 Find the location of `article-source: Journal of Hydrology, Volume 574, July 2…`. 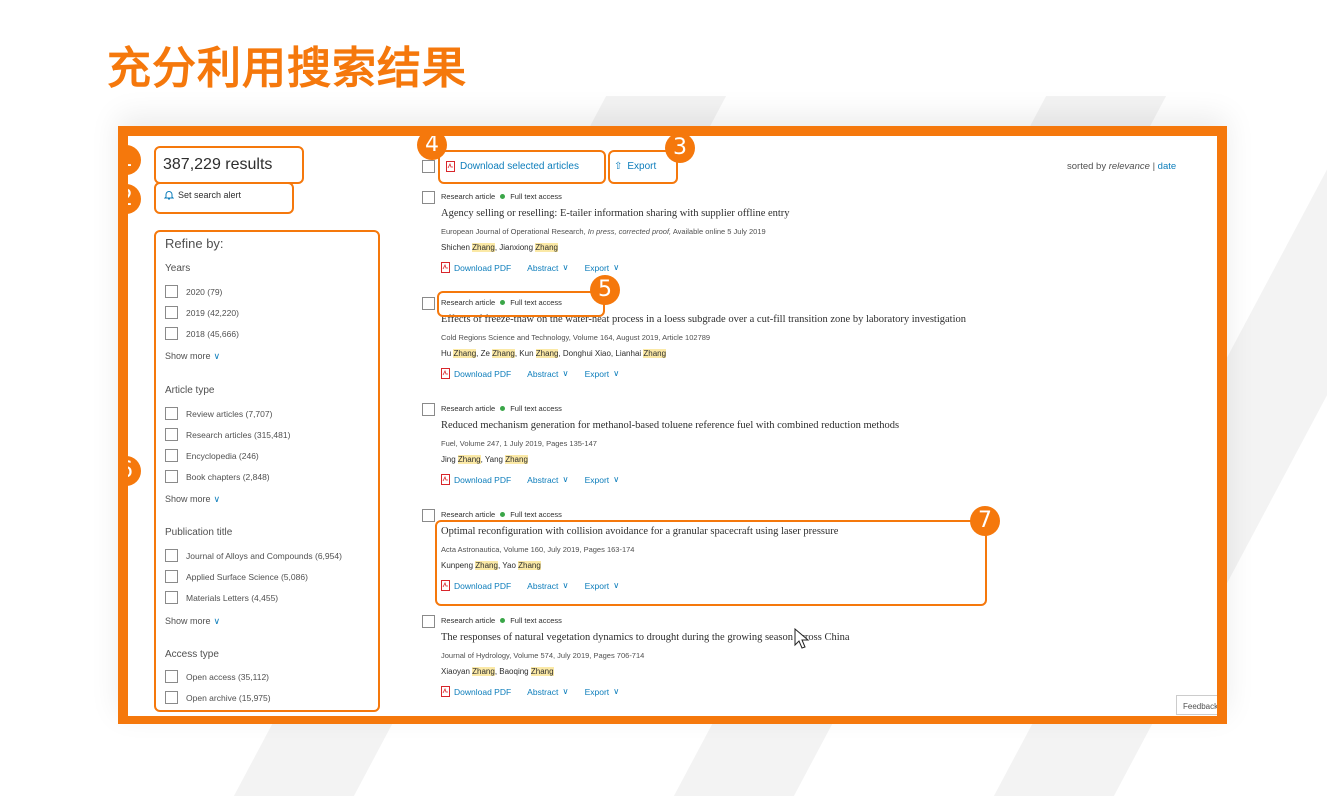

article-source: Journal of Hydrology, Volume 574, July 2… is located at coordinates (543, 655).